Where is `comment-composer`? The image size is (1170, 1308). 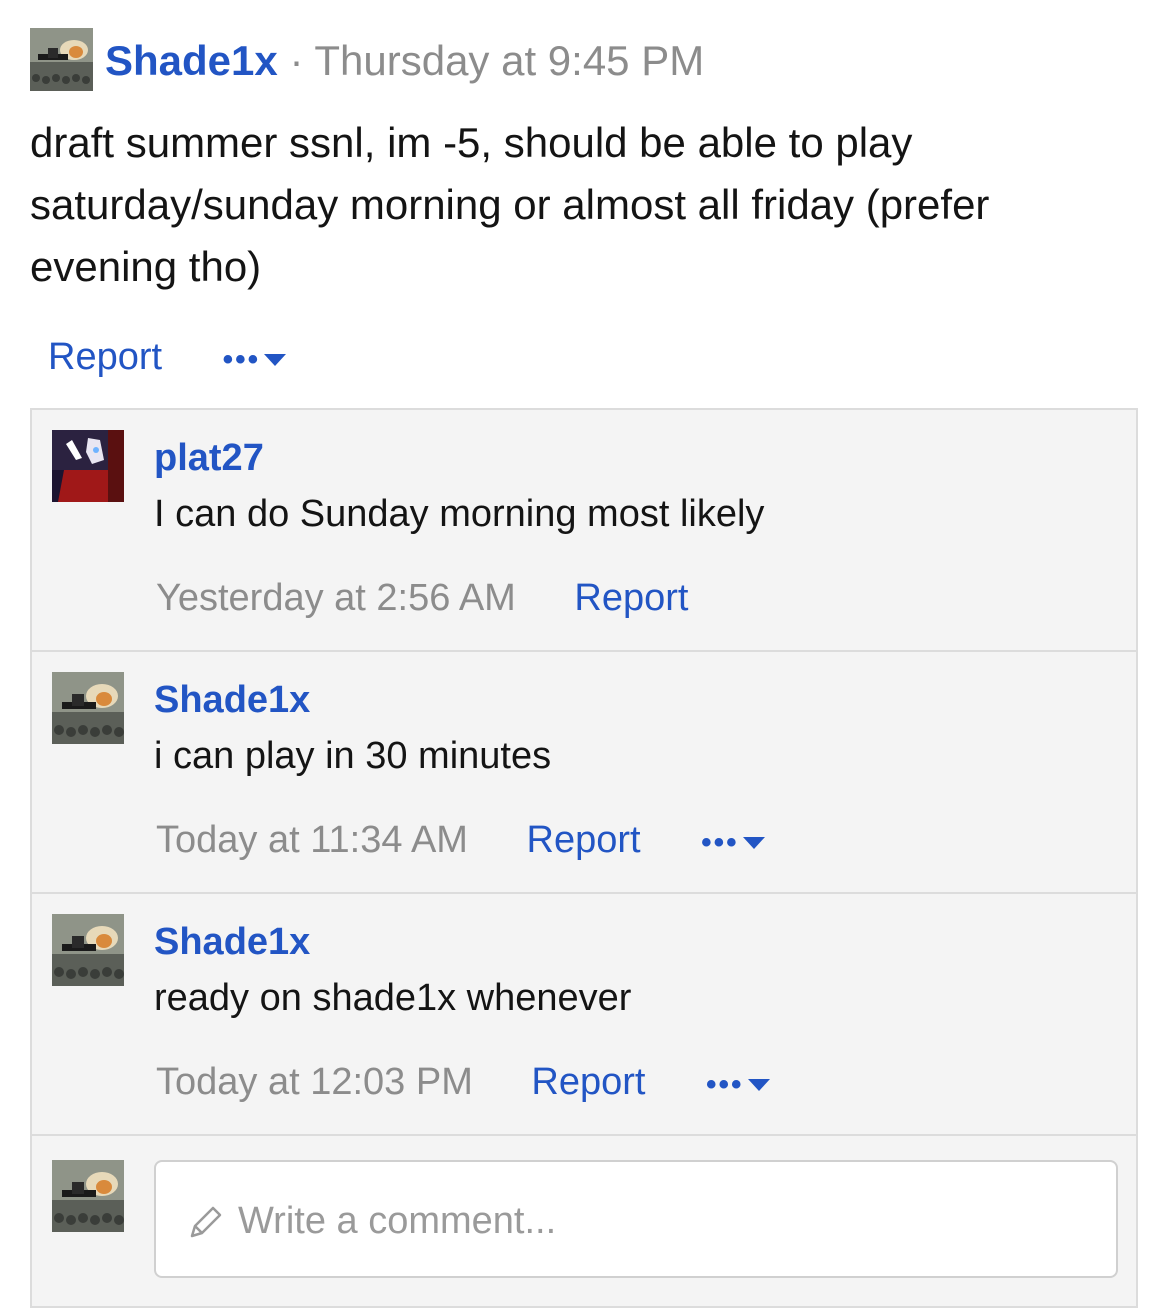
comment-composer is located at coordinates (636, 1219).